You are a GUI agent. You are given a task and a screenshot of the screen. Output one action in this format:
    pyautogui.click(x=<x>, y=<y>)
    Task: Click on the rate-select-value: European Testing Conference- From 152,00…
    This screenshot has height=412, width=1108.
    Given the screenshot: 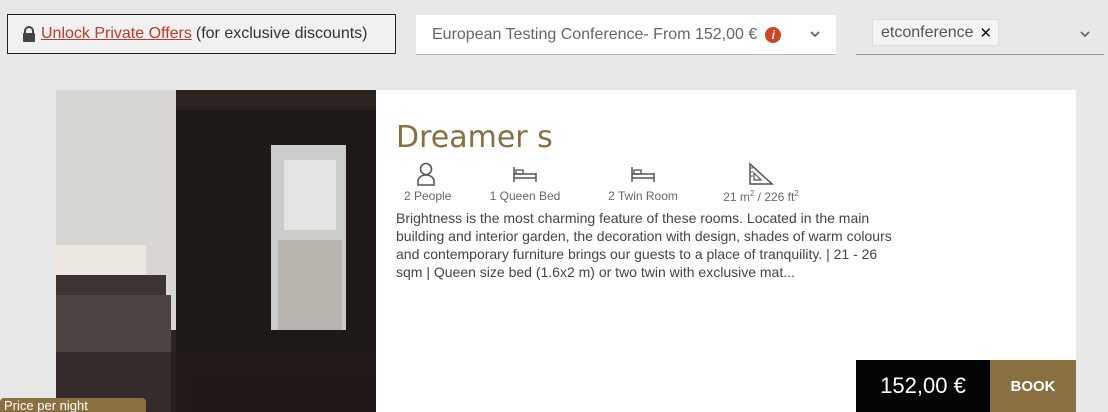 What is the action you would take?
    pyautogui.click(x=595, y=34)
    